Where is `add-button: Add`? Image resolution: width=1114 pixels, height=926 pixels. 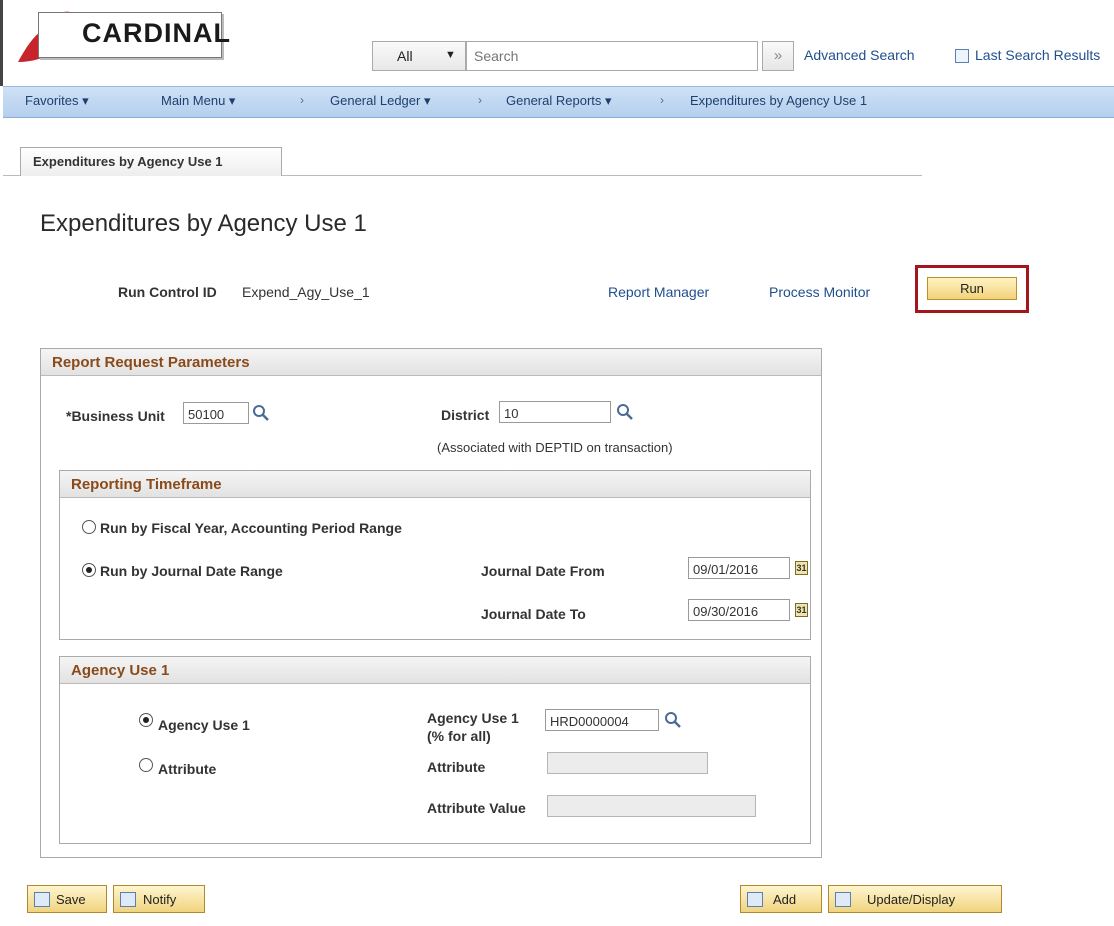 add-button: Add is located at coordinates (781, 899).